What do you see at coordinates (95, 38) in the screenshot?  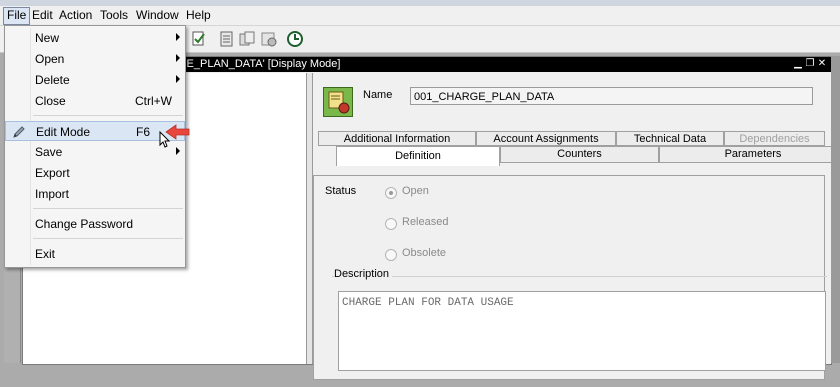 I see `menu-item-new: New` at bounding box center [95, 38].